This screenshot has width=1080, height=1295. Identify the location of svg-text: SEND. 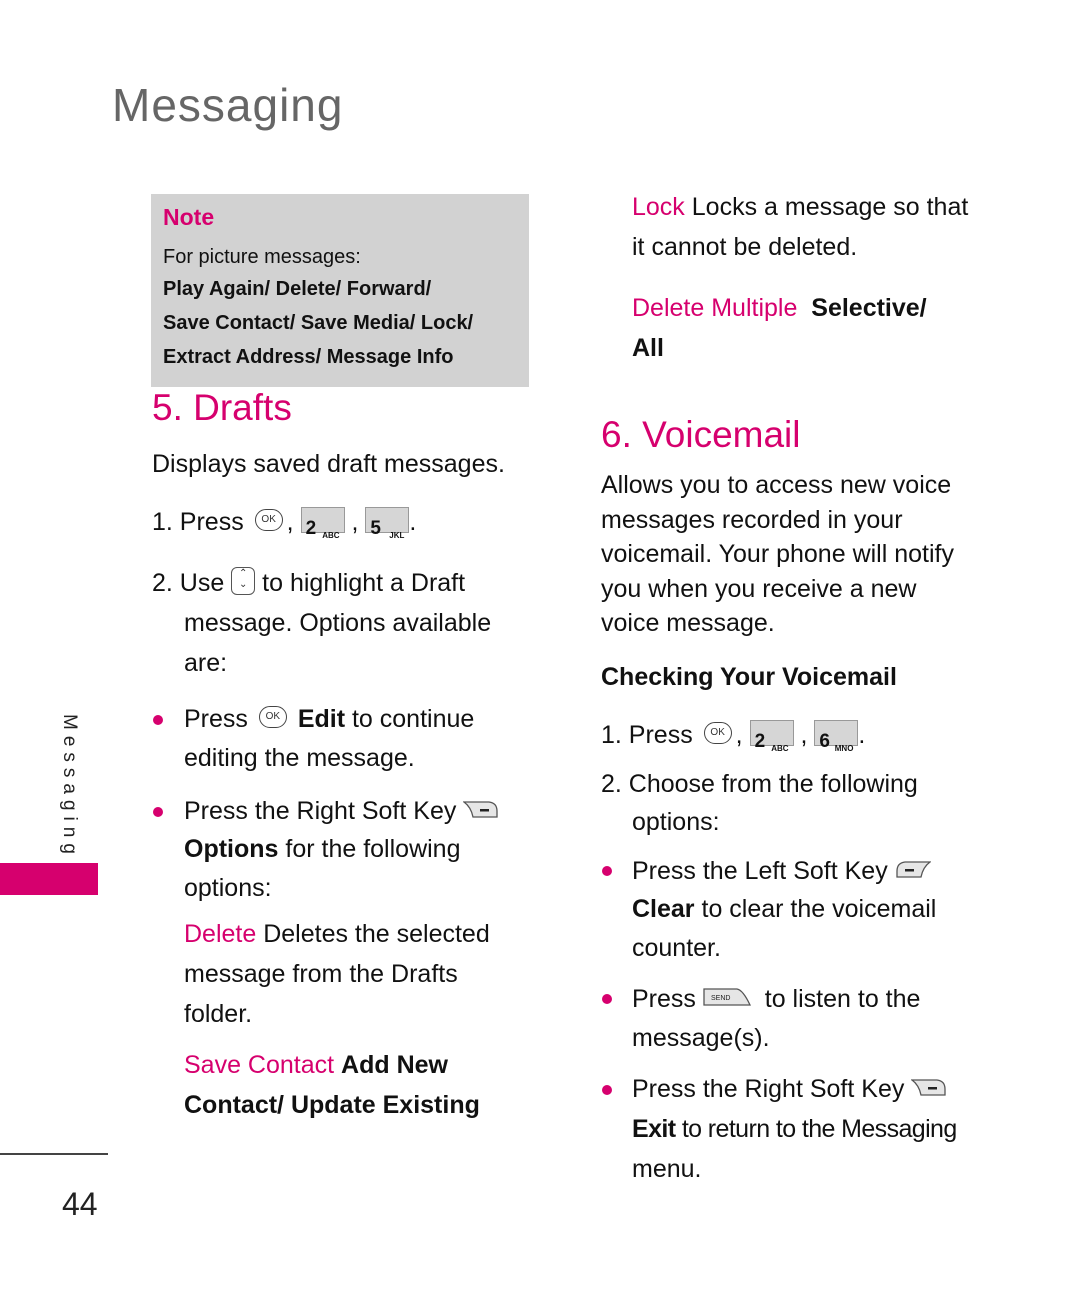
(720, 998).